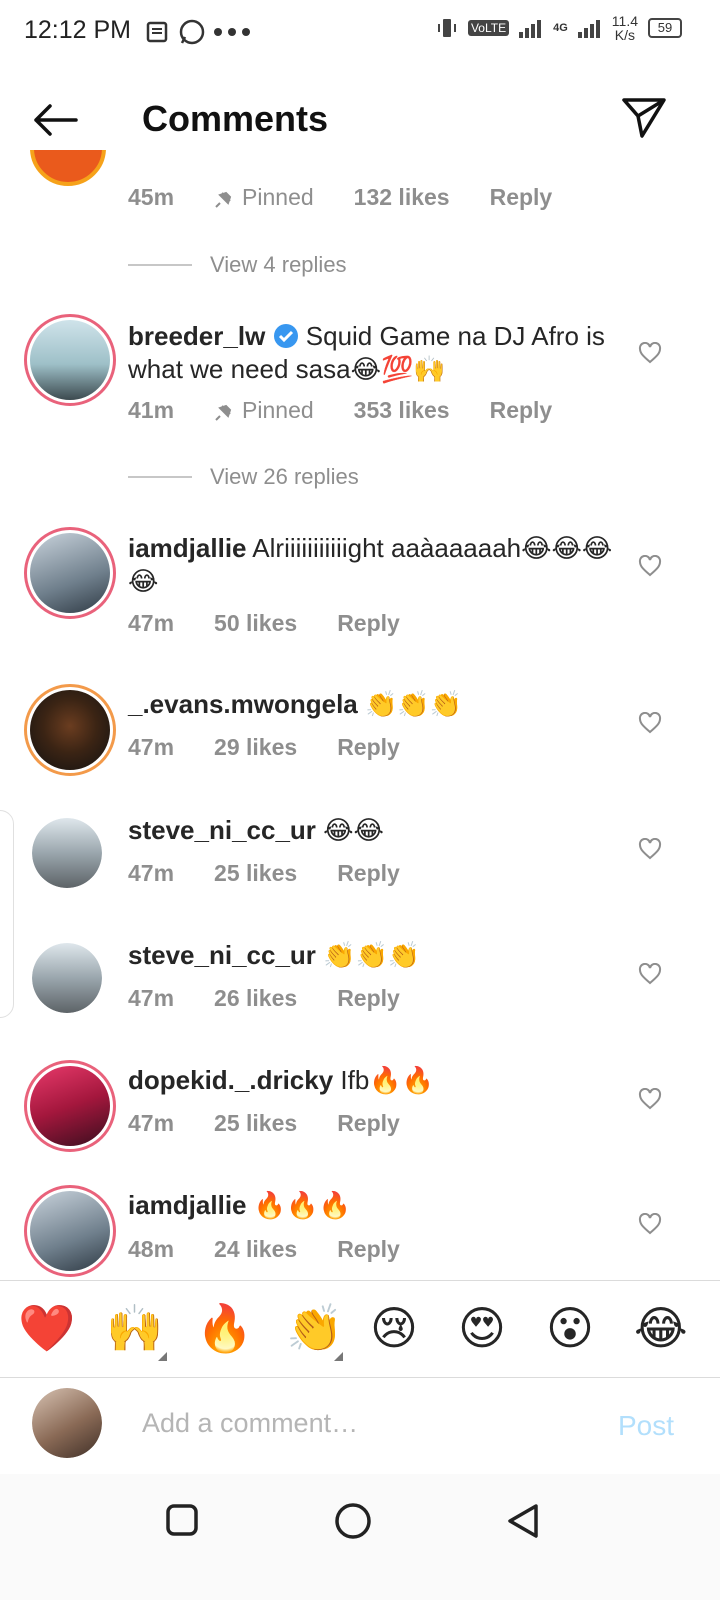 This screenshot has height=1600, width=720. I want to click on comment-meta-4: 47m 25 likes Reply, so click(284, 873).